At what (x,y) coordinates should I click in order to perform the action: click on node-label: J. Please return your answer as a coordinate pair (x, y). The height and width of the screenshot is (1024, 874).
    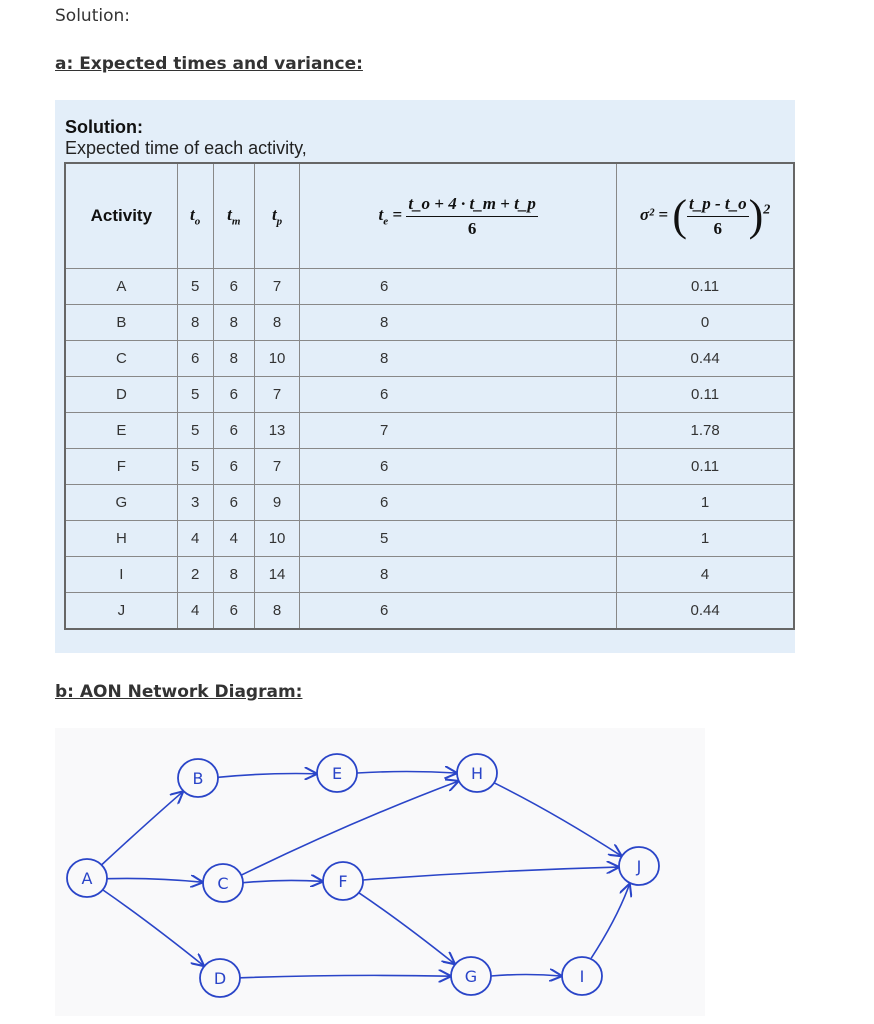
    Looking at the image, I should click on (639, 866).